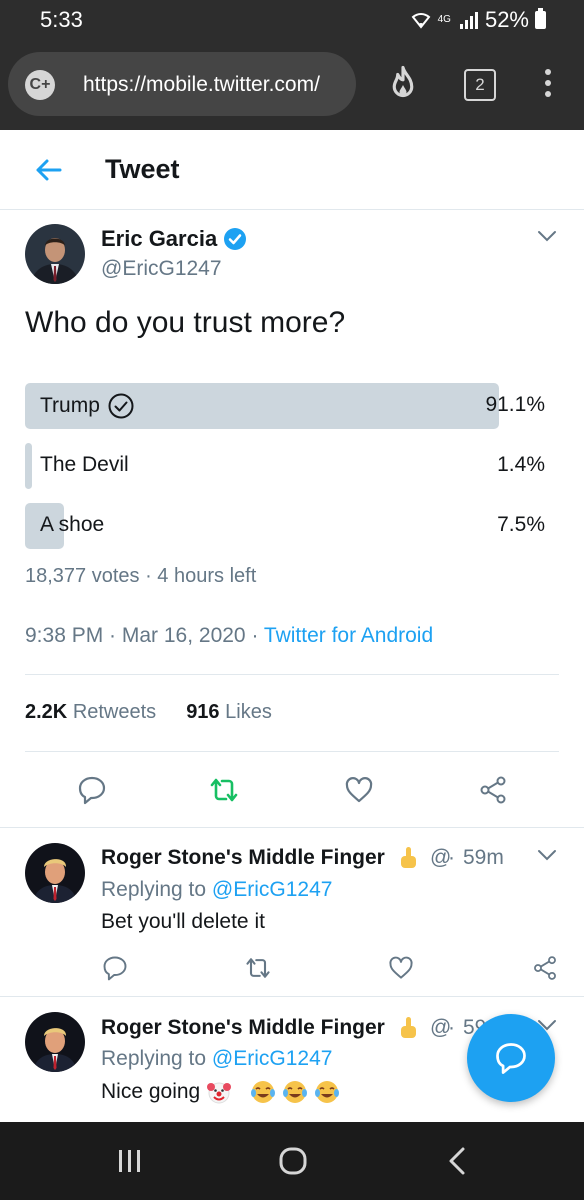  Describe the element at coordinates (214, 85) in the screenshot. I see `url-text: https://mobile.twitter.com/` at that location.